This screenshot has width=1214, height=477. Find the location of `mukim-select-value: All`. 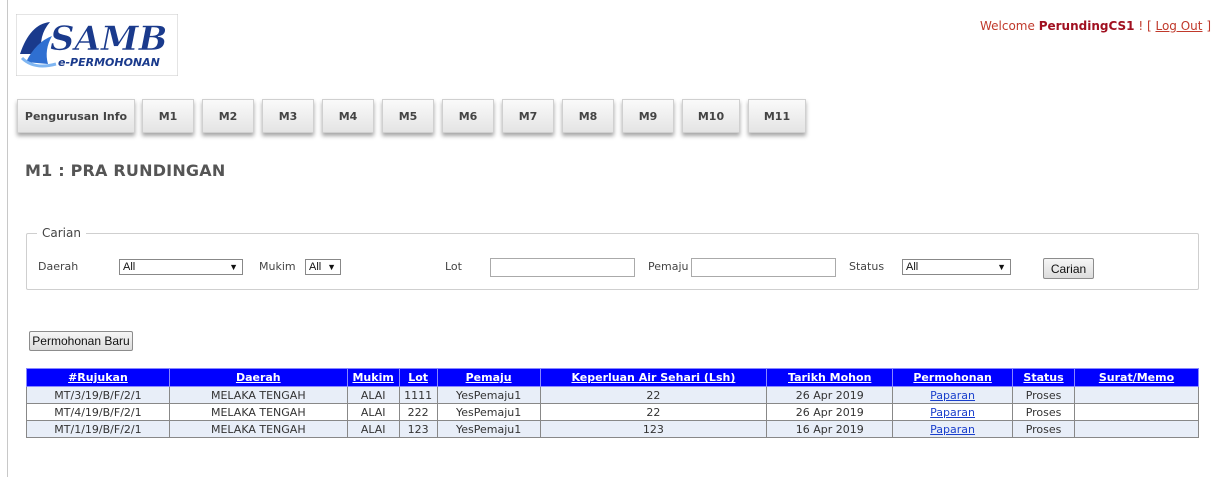

mukim-select-value: All is located at coordinates (315, 267).